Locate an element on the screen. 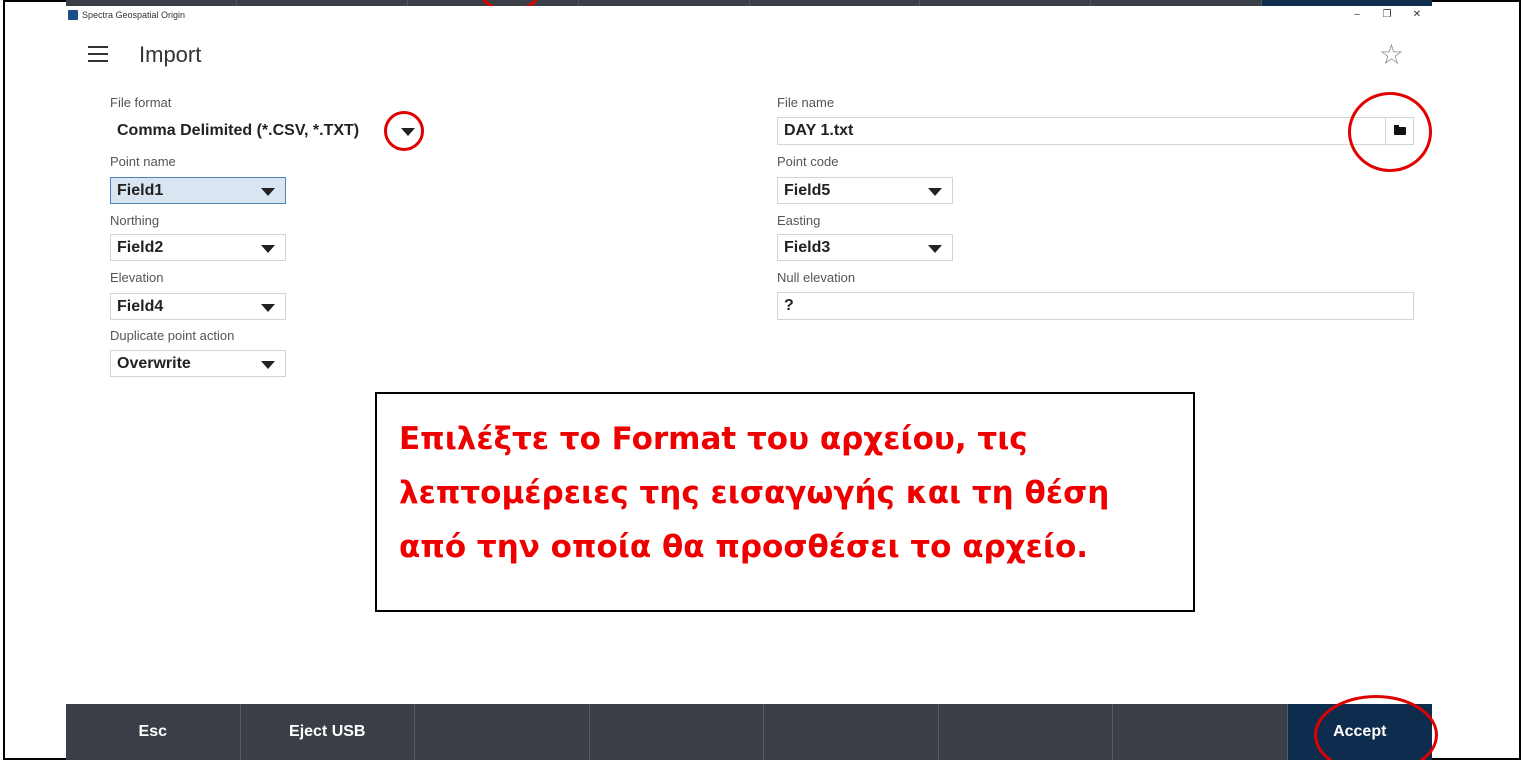 This screenshot has height=760, width=1523. bottom-button-bar: Esc Eject USB Accept is located at coordinates (749, 732).